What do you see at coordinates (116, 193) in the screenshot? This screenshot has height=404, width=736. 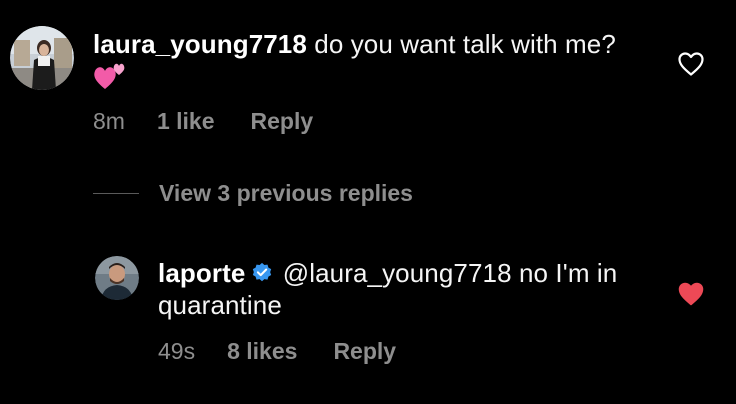 I see `divider` at bounding box center [116, 193].